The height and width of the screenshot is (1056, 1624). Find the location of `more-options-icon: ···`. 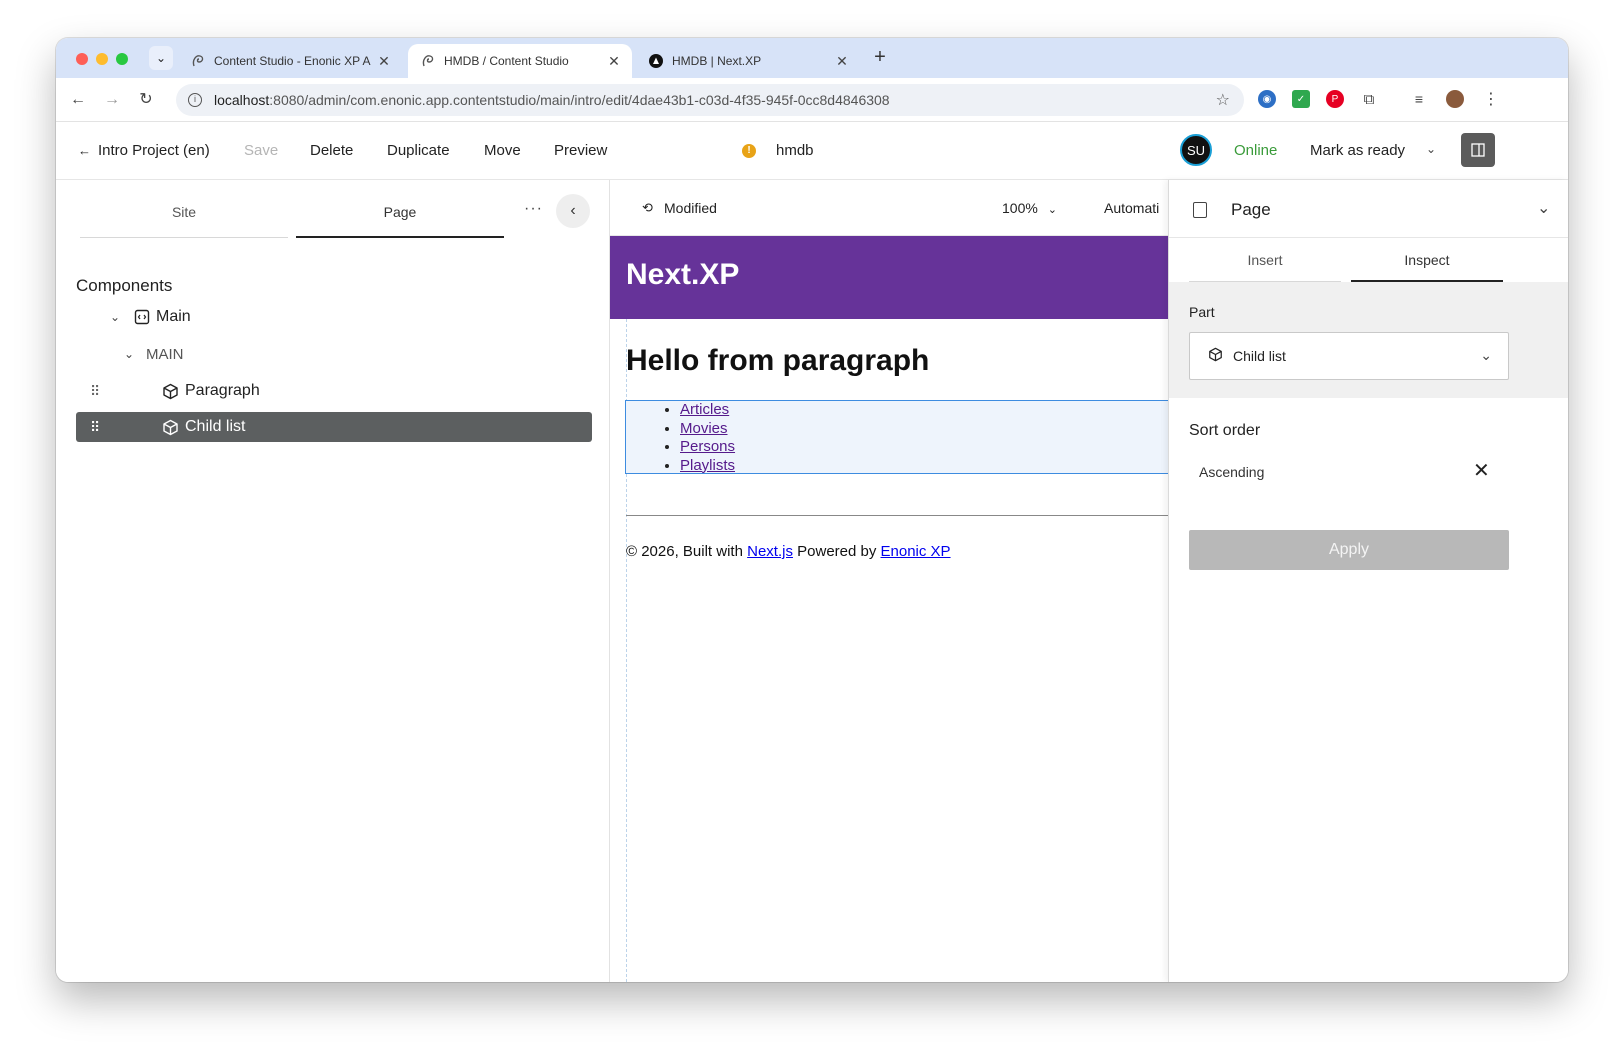

more-options-icon: ··· is located at coordinates (533, 209).